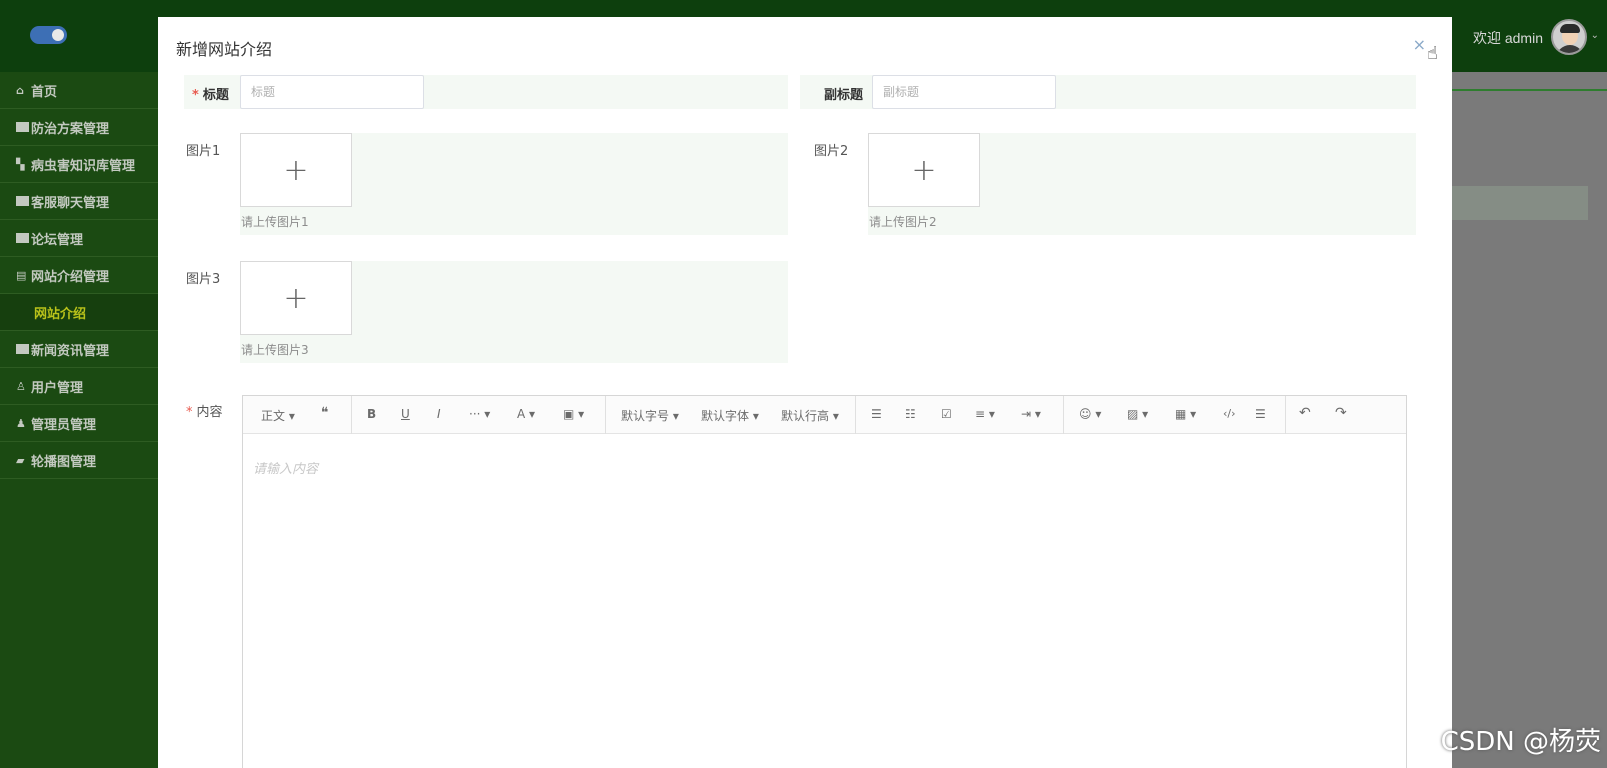 This screenshot has height=768, width=1607. What do you see at coordinates (1229, 413) in the screenshot?
I see `code-icon: ‹/›` at bounding box center [1229, 413].